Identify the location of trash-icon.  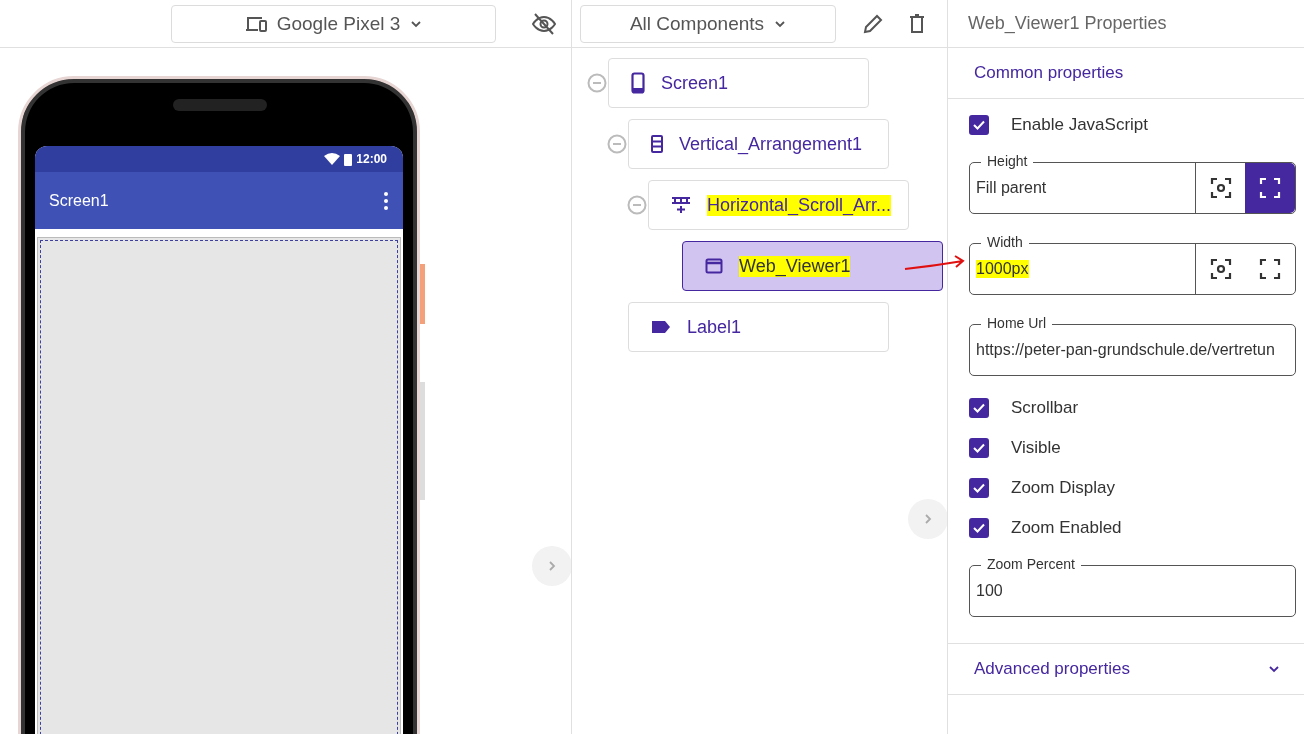
(917, 23).